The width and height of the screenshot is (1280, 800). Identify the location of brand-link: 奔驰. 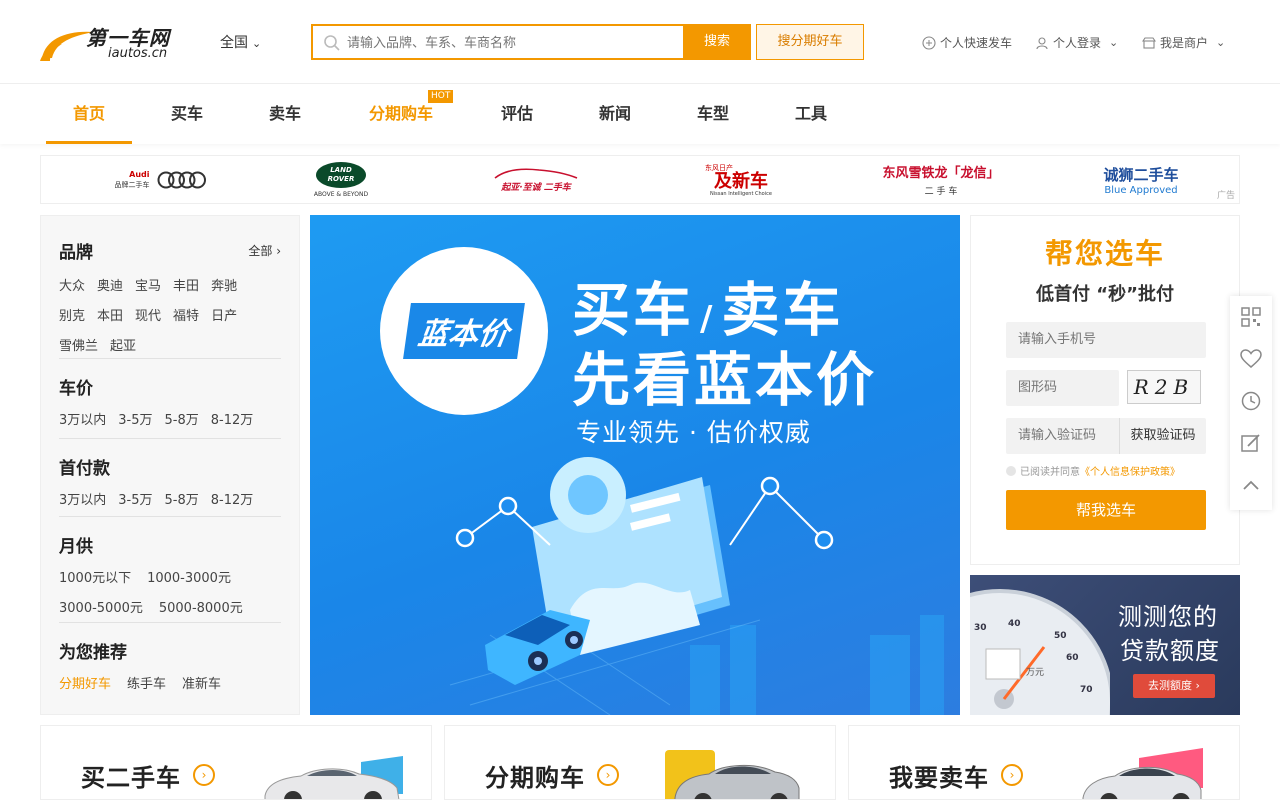
(224, 287).